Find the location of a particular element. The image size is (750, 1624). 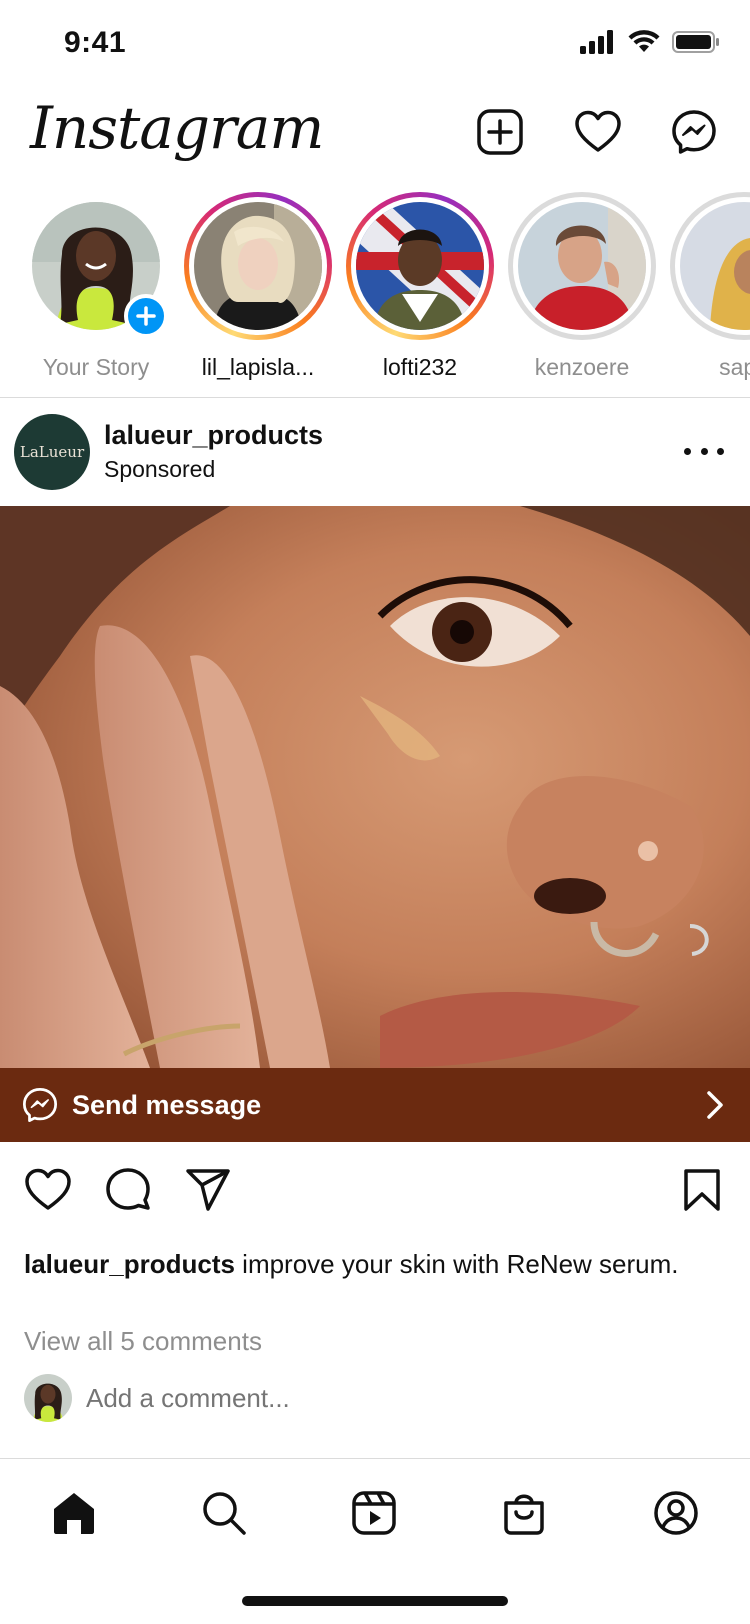

reels-icon is located at coordinates (374, 1513).